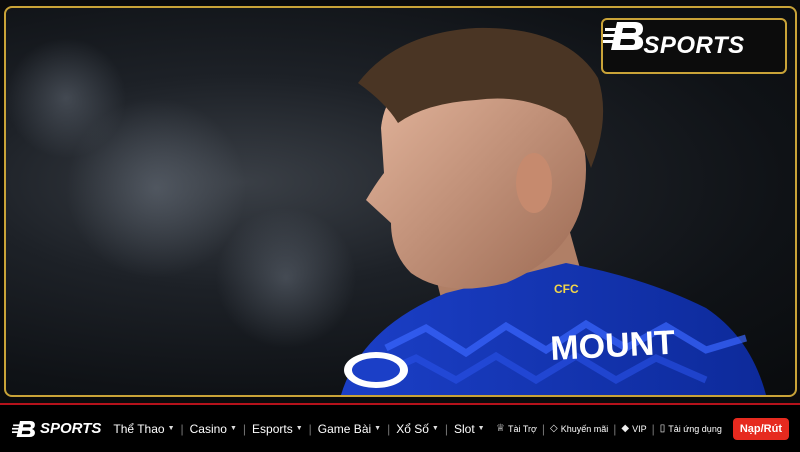 Image resolution: width=800 pixels, height=452 pixels. What do you see at coordinates (344, 428) in the screenshot?
I see `menu-label: Game Bài` at bounding box center [344, 428].